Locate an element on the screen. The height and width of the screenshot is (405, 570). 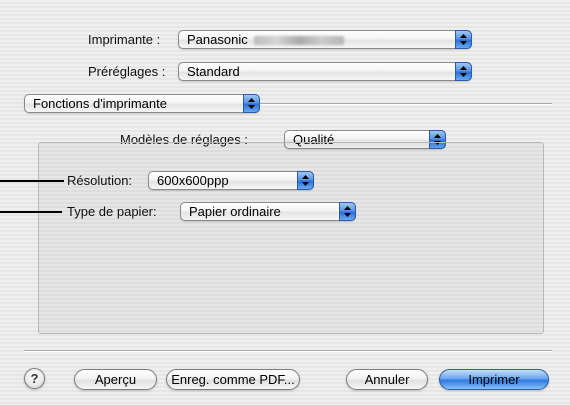
presets-value: Standard is located at coordinates (213, 71).